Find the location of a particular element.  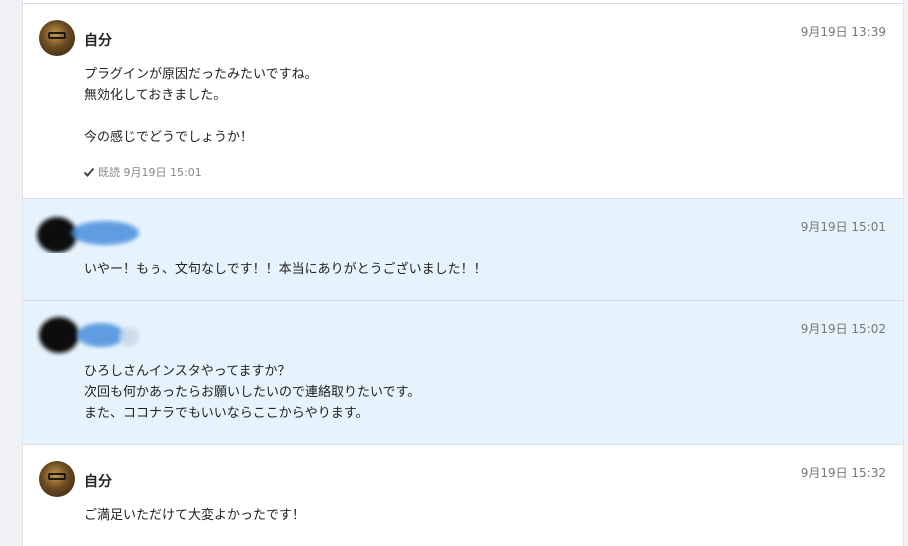

message-line: 次回も何かあったらお願いしたいので連絡取りたいです。 is located at coordinates (252, 392).